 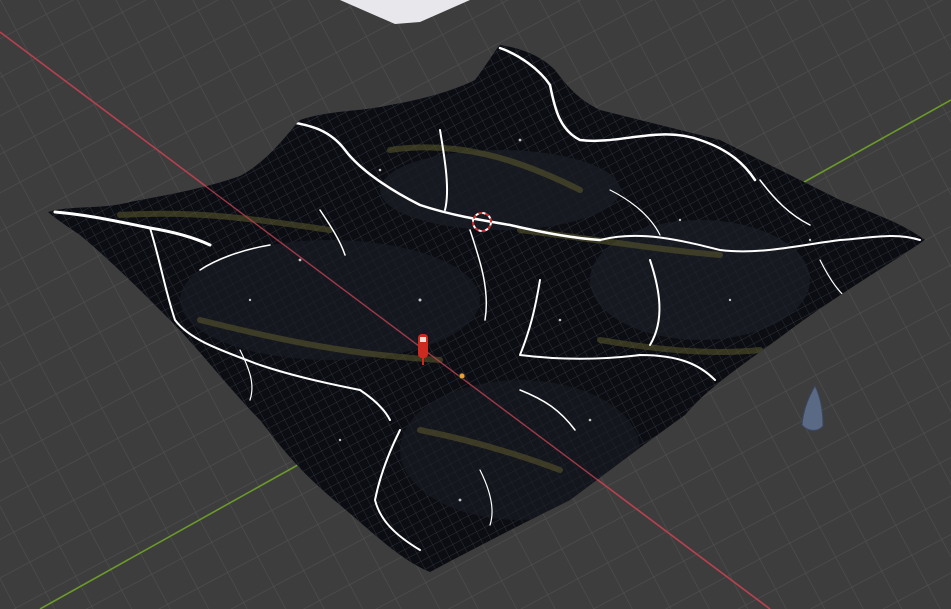 I want to click on object-origin, so click(x=462, y=376).